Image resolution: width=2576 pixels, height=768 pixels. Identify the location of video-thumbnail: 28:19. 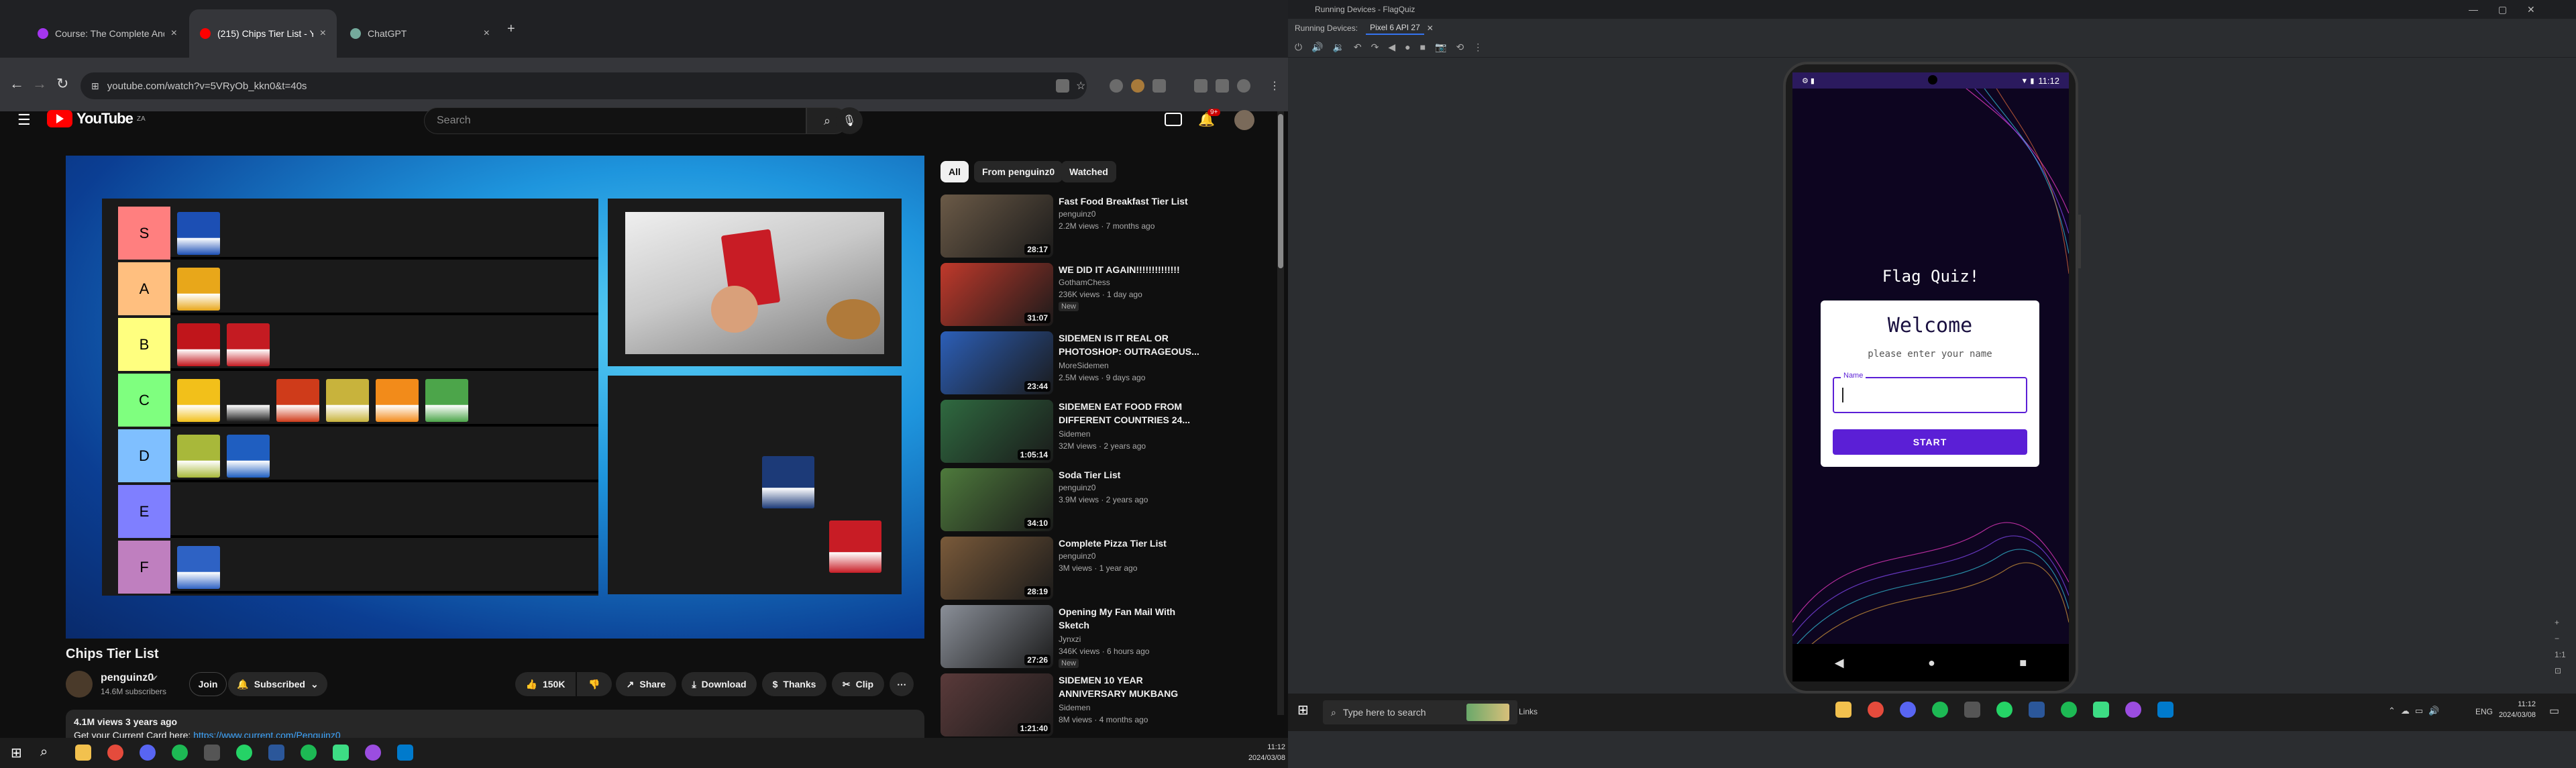
(997, 568).